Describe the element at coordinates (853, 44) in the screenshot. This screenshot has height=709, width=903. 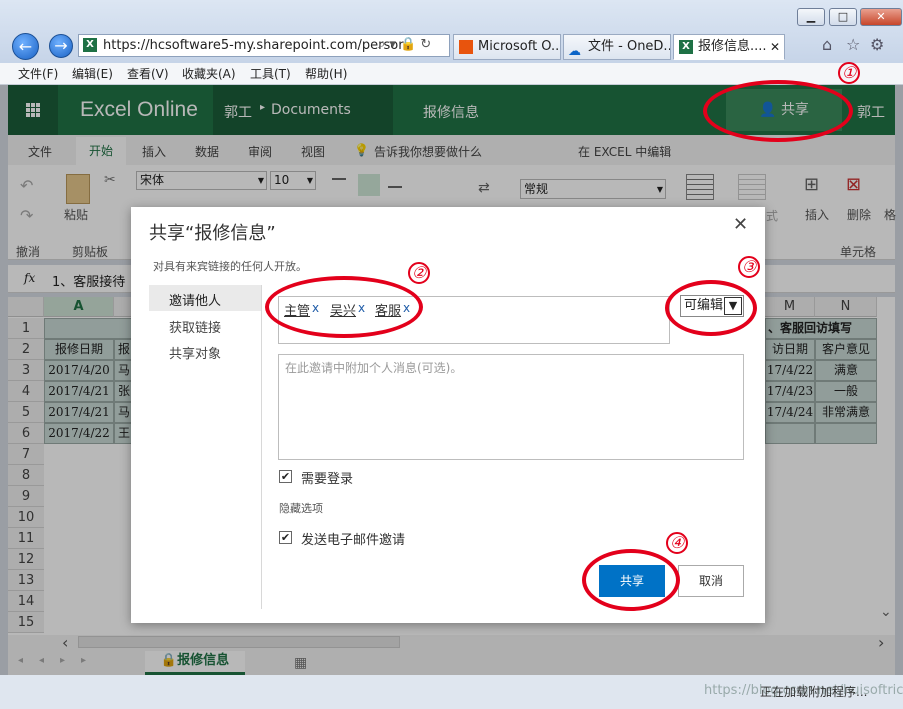
I see `favorites-icon: ☆` at that location.